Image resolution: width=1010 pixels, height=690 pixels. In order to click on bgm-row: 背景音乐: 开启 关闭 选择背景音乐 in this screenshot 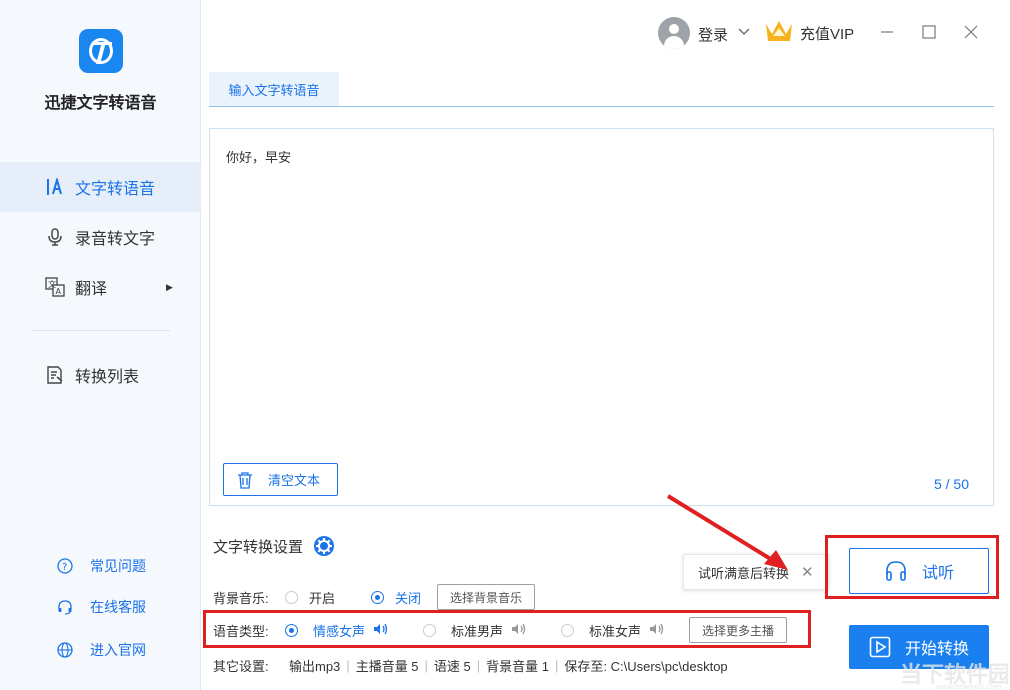, I will do `click(374, 597)`.